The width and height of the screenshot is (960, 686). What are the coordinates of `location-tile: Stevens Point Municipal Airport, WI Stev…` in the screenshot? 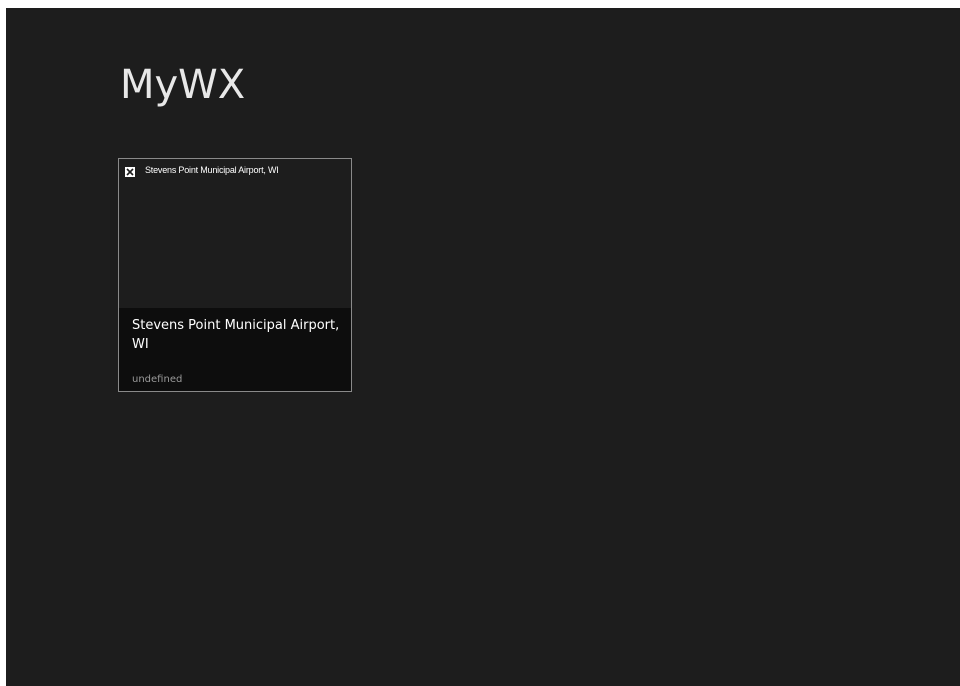 It's located at (235, 275).